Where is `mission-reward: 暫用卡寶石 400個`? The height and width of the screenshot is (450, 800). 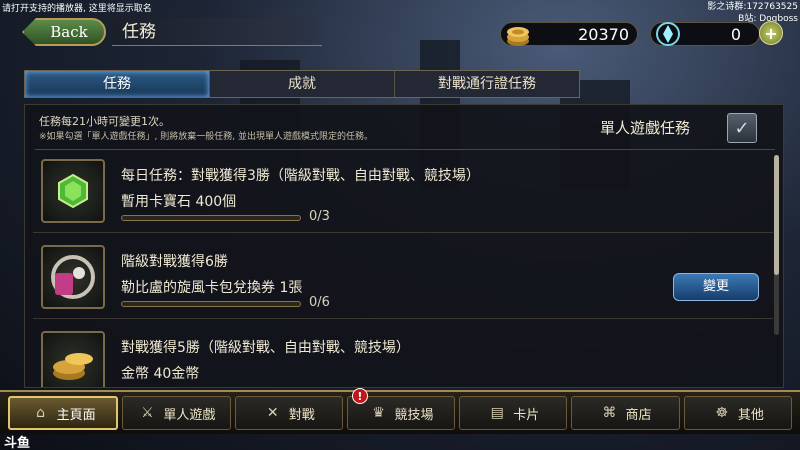 mission-reward: 暫用卡寶石 400個 is located at coordinates (179, 202).